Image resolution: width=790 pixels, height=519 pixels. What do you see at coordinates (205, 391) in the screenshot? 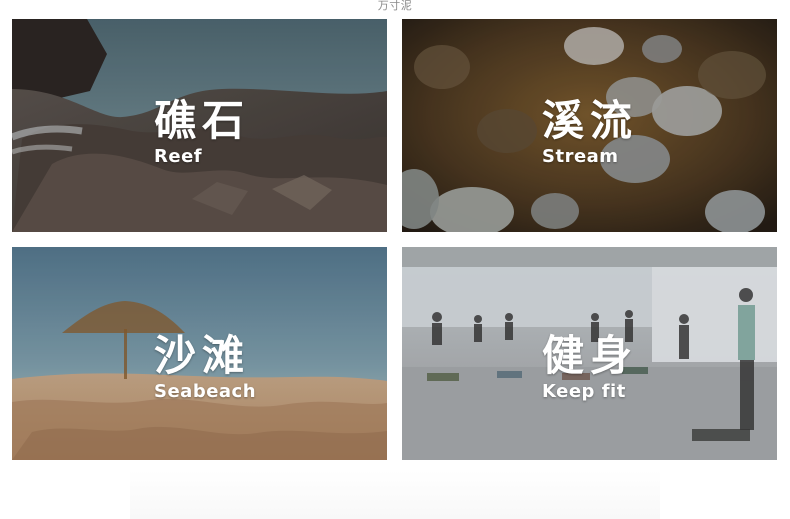
I see `seabeach-title-en: Seabeach` at bounding box center [205, 391].